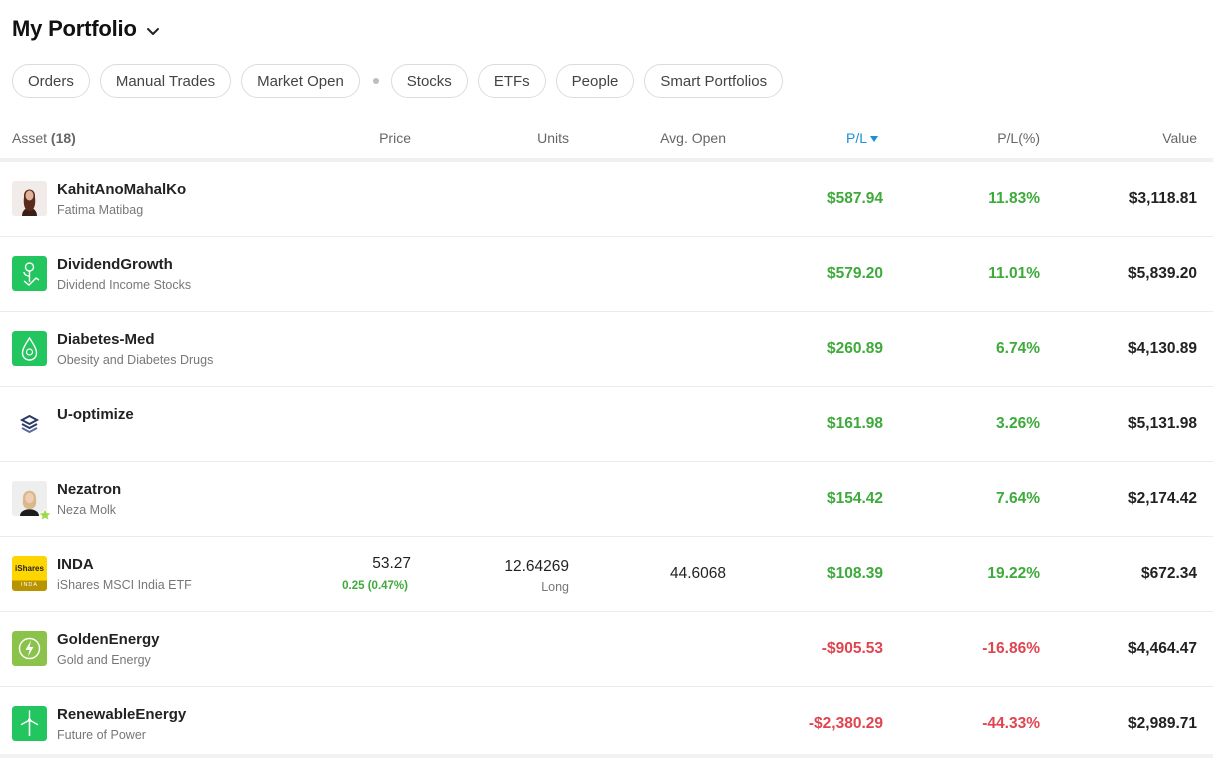  What do you see at coordinates (29, 273) in the screenshot?
I see `dividend-plant-icon` at bounding box center [29, 273].